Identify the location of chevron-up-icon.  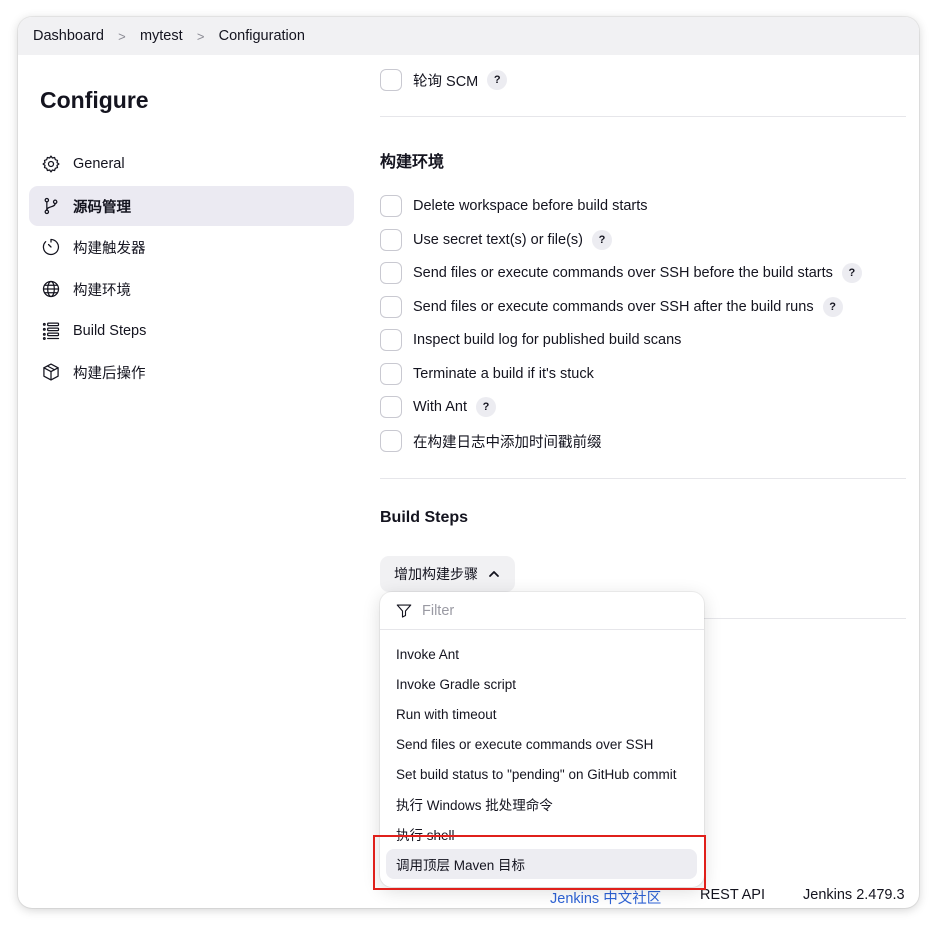
(494, 574).